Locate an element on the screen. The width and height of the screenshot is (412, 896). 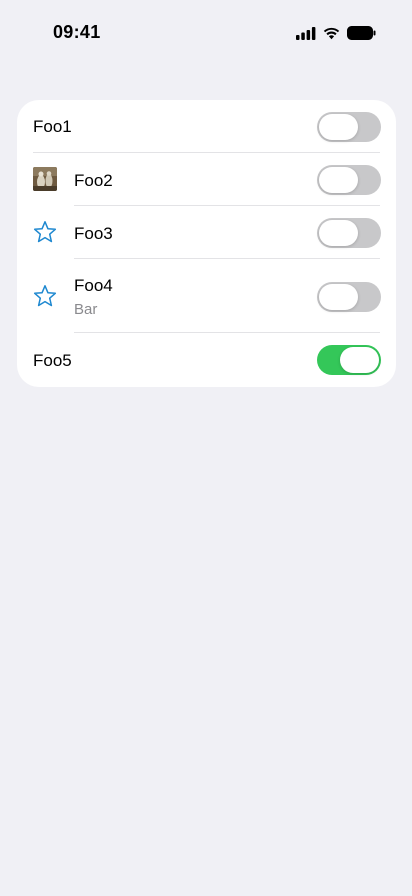
toggle-foo4 is located at coordinates (349, 297).